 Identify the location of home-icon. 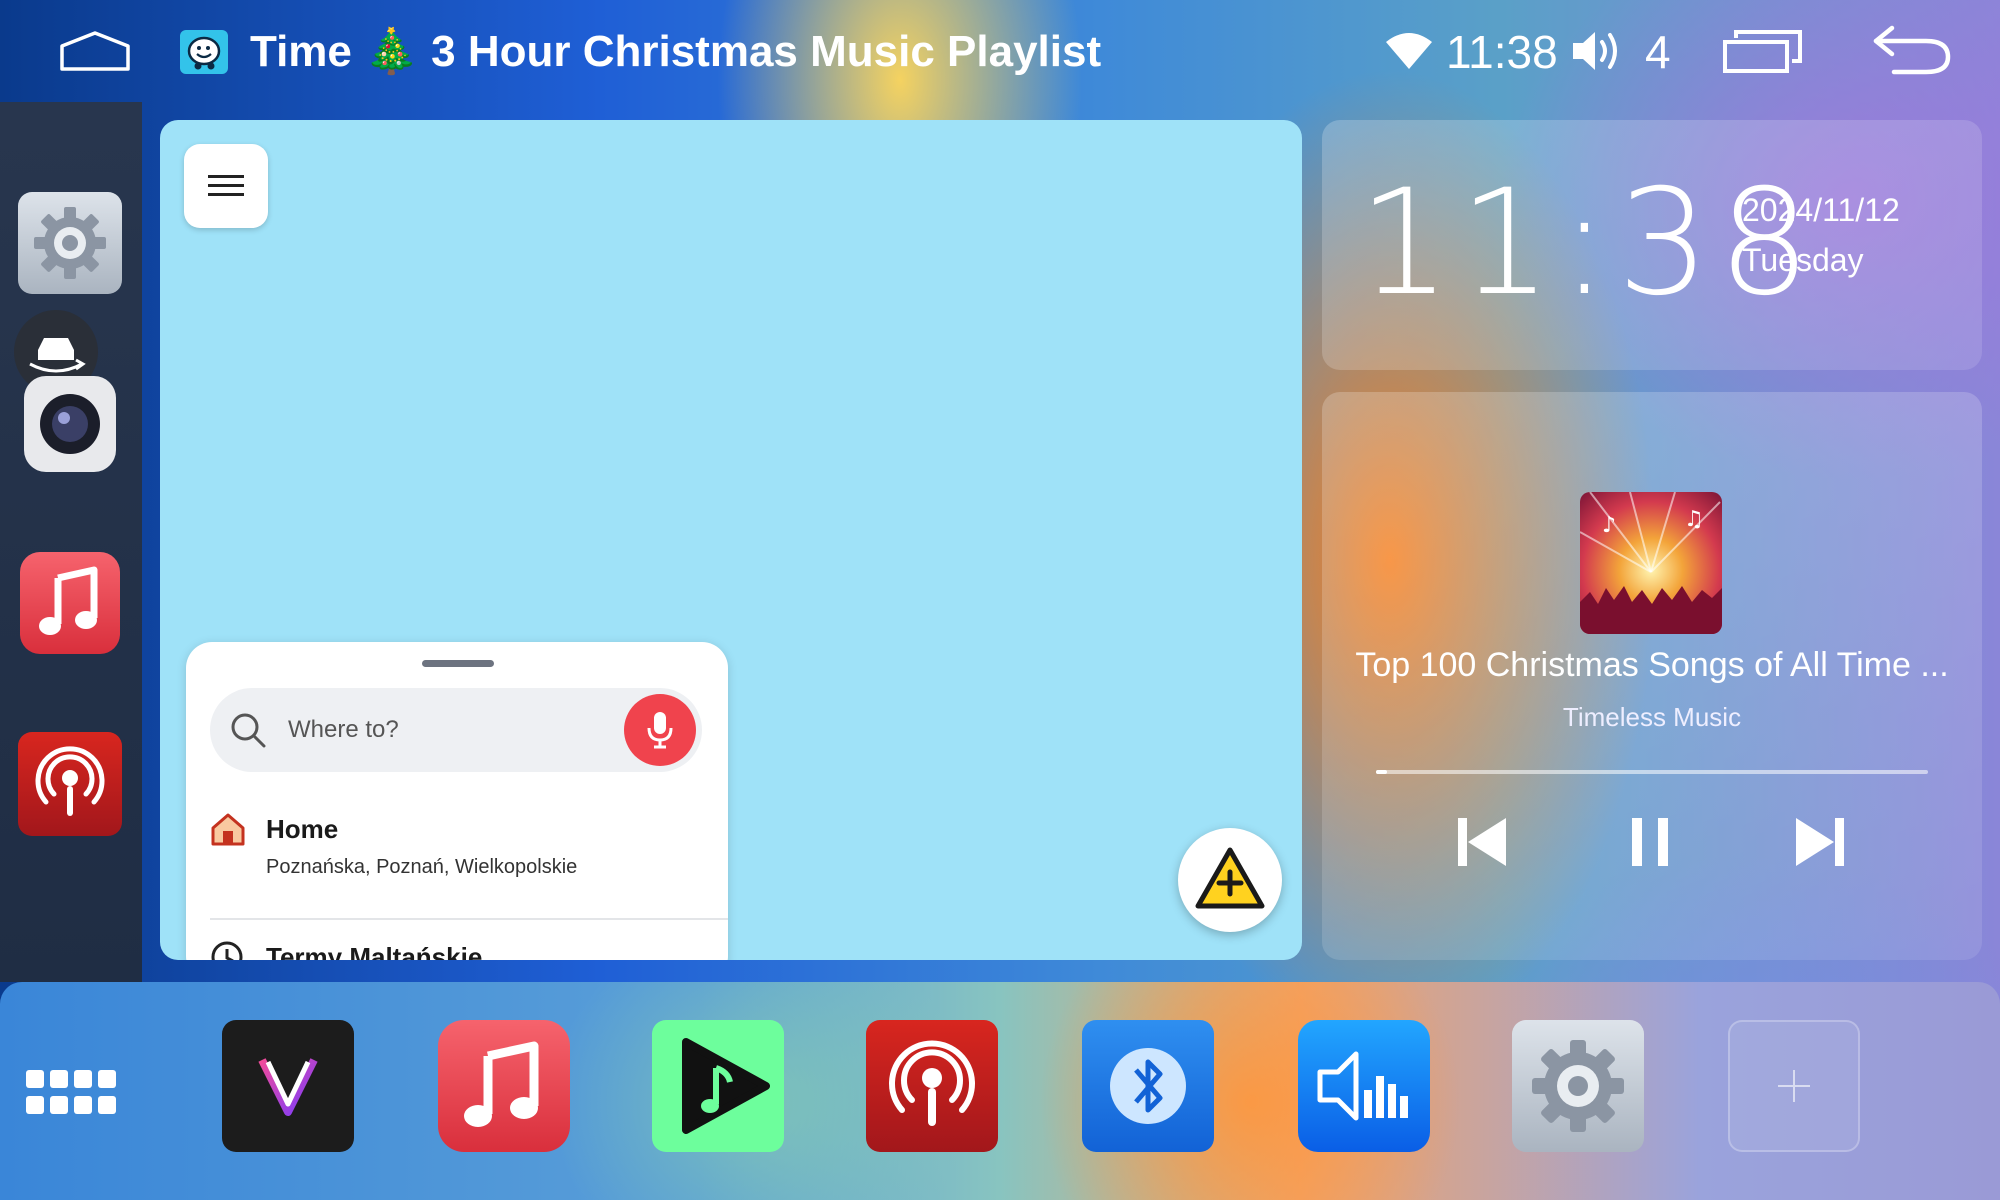
(228, 829).